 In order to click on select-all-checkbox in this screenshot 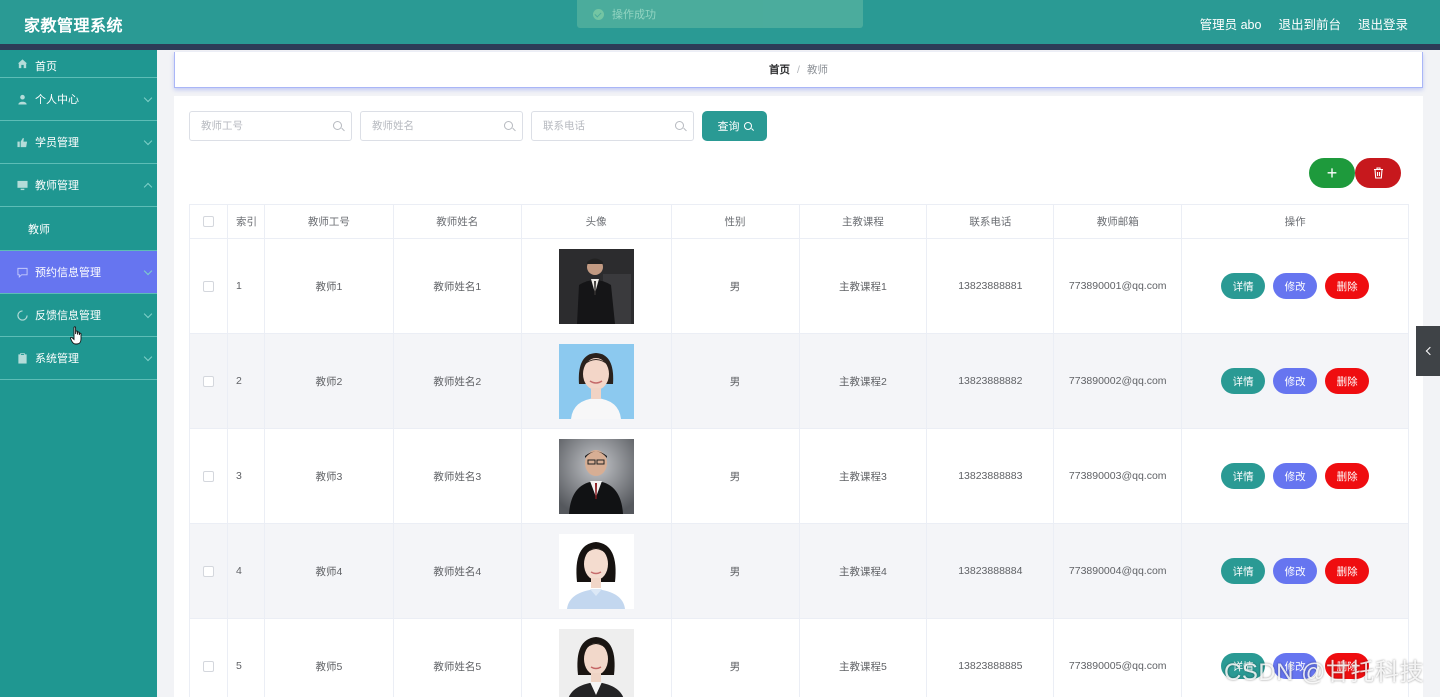, I will do `click(208, 221)`.